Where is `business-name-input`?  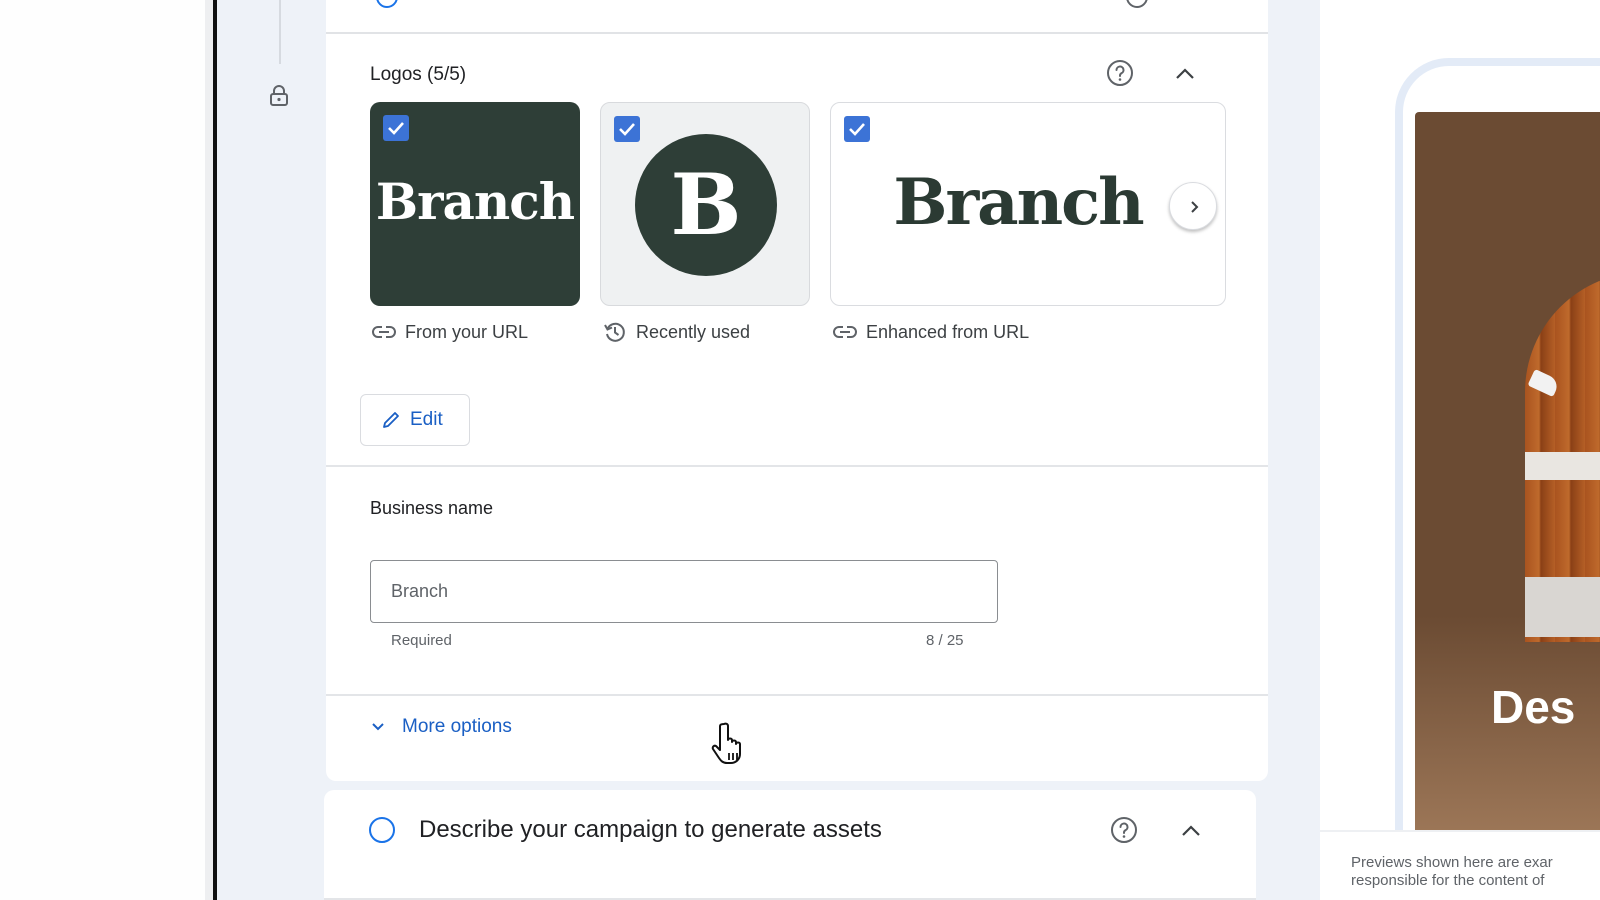 business-name-input is located at coordinates (684, 591).